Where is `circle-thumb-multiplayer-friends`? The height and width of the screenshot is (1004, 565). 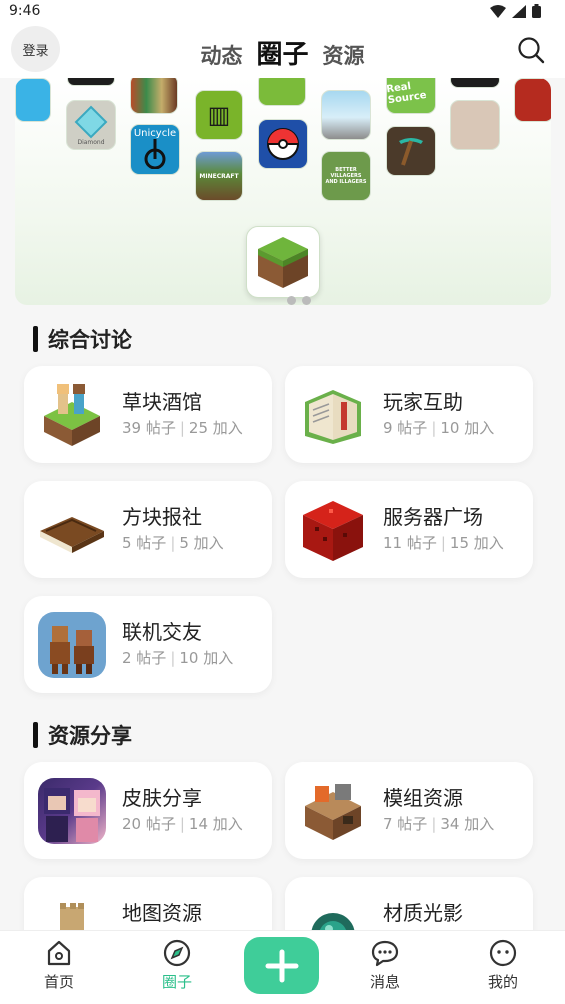 circle-thumb-multiplayer-friends is located at coordinates (72, 645).